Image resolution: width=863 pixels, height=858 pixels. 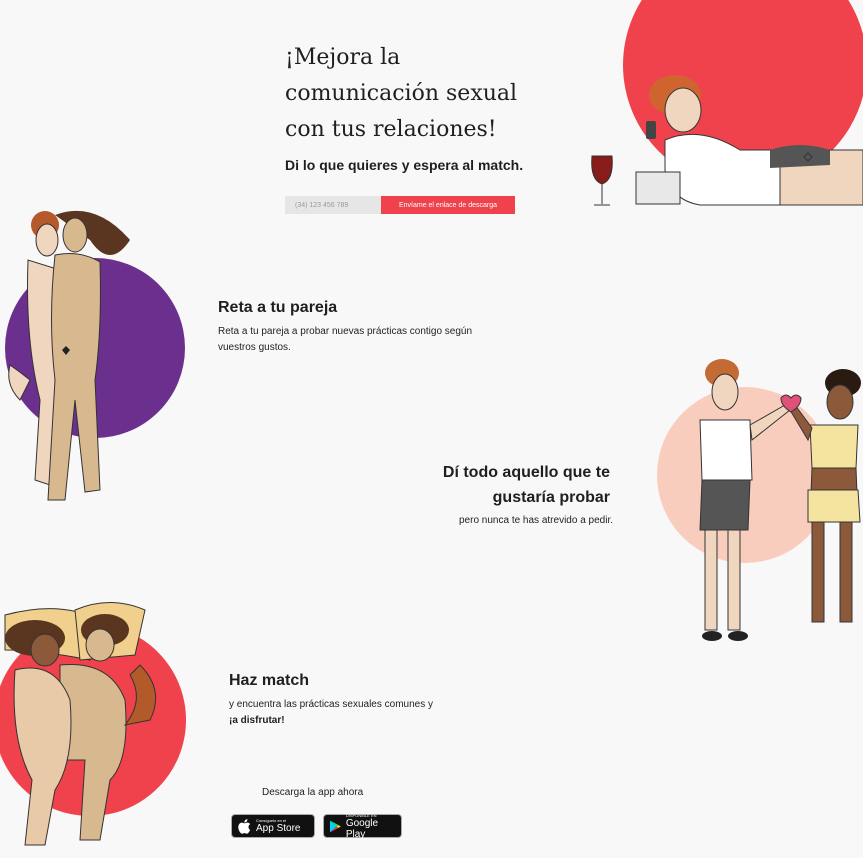 I want to click on hero-subtitle: Di lo que quieres y espera al match., so click(x=404, y=165).